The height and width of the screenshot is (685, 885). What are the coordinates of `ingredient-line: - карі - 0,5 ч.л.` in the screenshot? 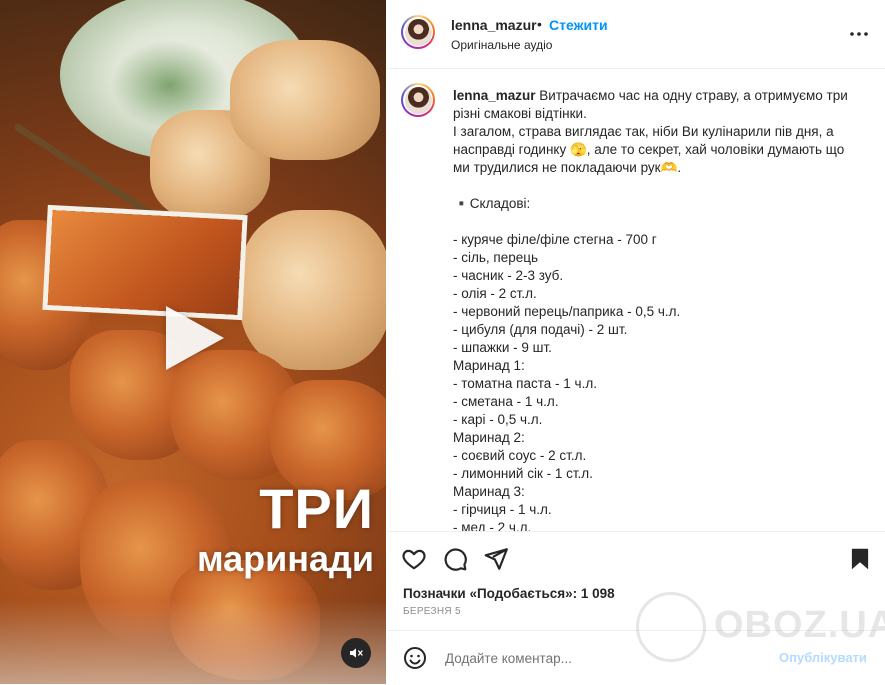 It's located at (498, 419).